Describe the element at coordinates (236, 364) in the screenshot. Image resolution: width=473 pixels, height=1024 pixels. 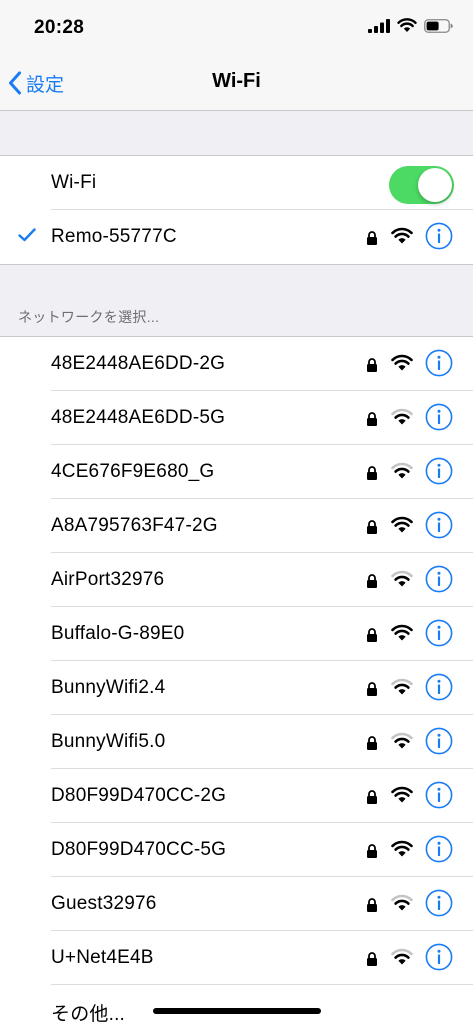
I see `network-row: 48E2448AE6DD-2G` at that location.